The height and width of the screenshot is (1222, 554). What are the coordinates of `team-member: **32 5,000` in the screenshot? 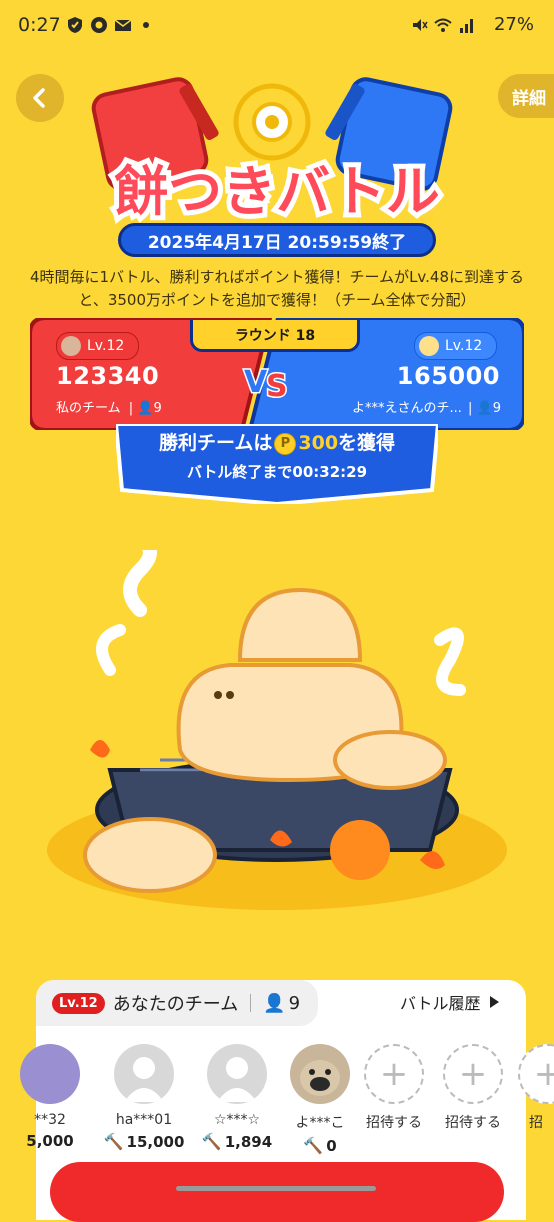 It's located at (50, 1097).